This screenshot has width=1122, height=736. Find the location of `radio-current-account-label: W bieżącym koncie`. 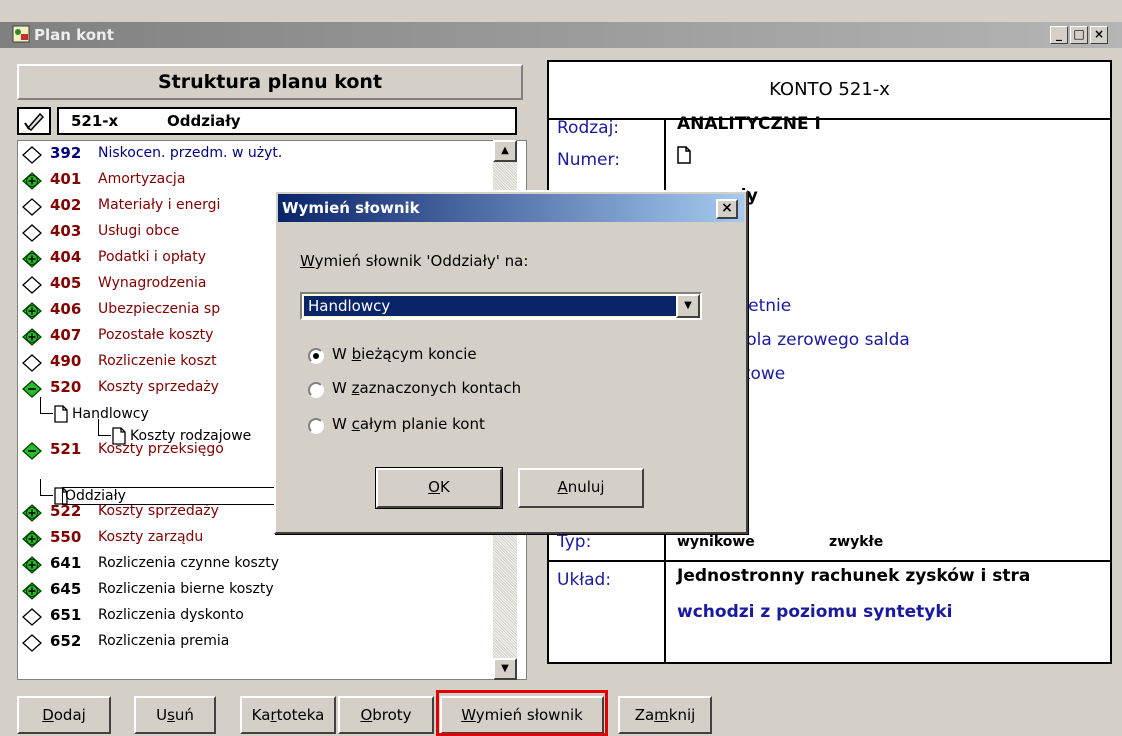

radio-current-account-label: W bieżącym koncie is located at coordinates (404, 354).